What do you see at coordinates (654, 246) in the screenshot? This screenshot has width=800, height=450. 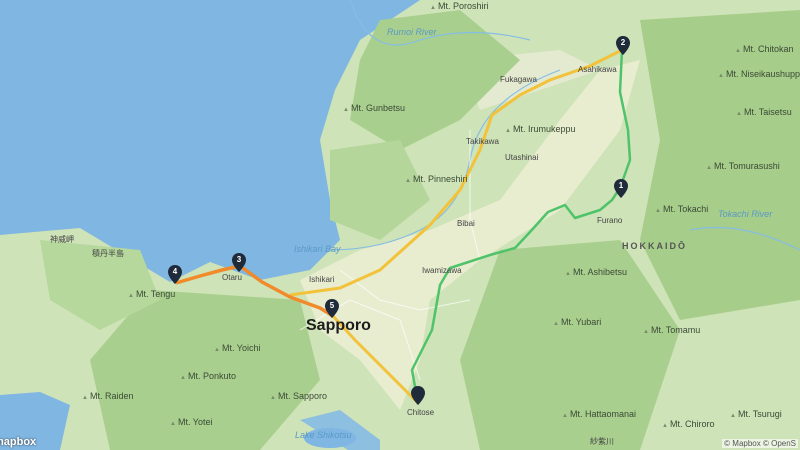 I see `hokkaido-label: HOKKAIDŌ` at bounding box center [654, 246].